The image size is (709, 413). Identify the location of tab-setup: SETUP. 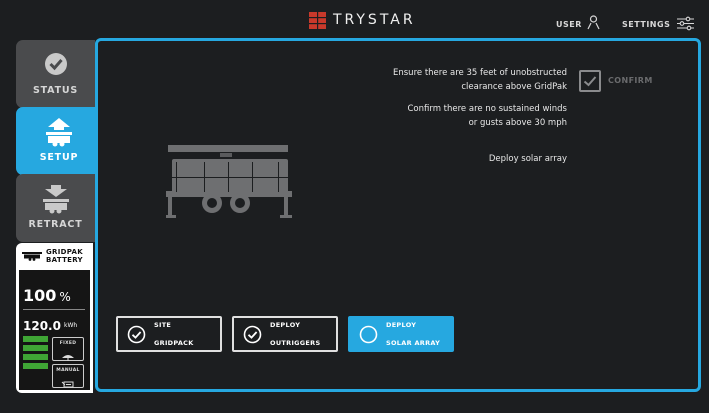
(59, 141).